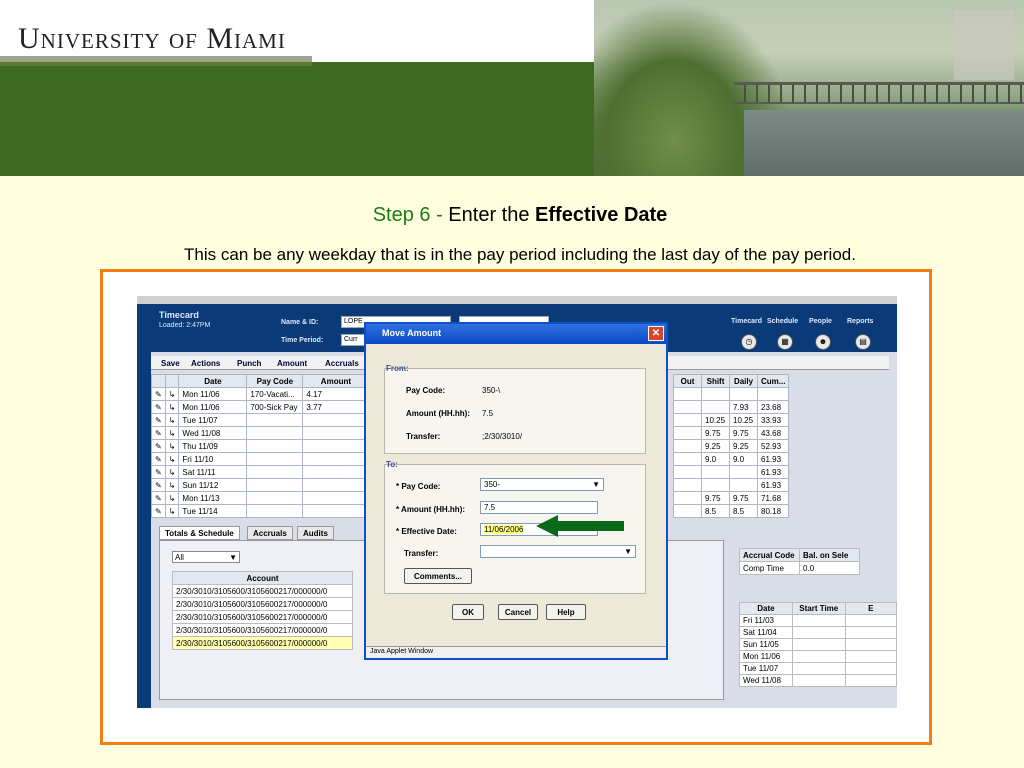 This screenshot has height=768, width=1024. What do you see at coordinates (158, 381) in the screenshot?
I see `edit-col` at bounding box center [158, 381].